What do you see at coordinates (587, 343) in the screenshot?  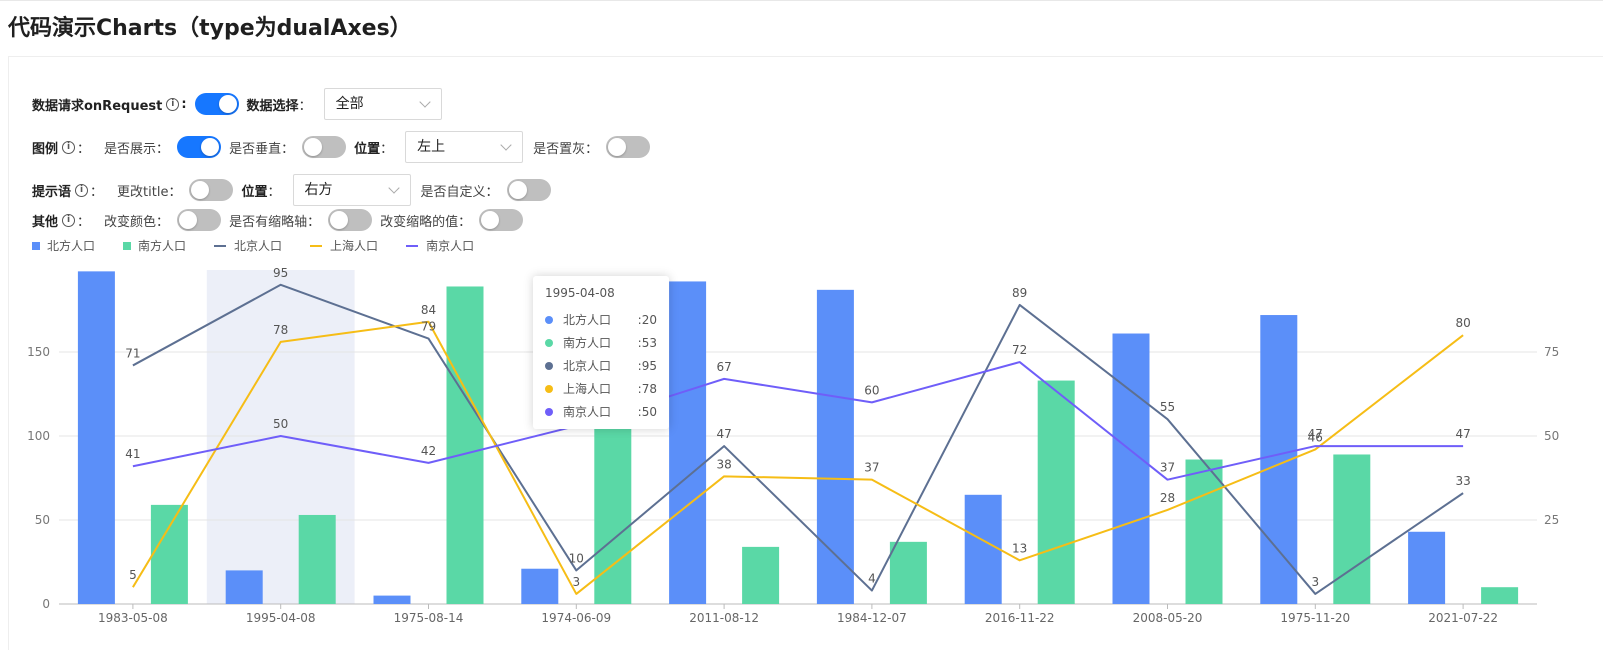 I see `tooltip-series-name: 南方人口` at bounding box center [587, 343].